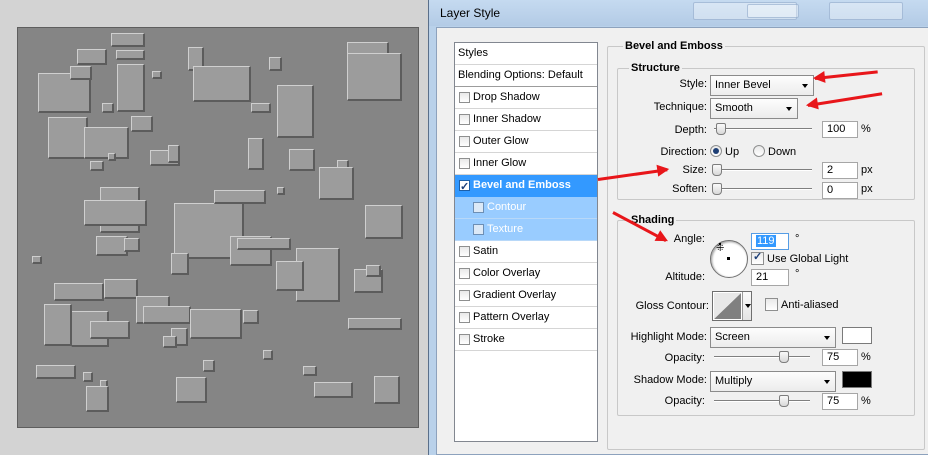 This screenshot has width=928, height=455. Describe the element at coordinates (732, 152) in the screenshot. I see `direction-up-label: Up` at that location.